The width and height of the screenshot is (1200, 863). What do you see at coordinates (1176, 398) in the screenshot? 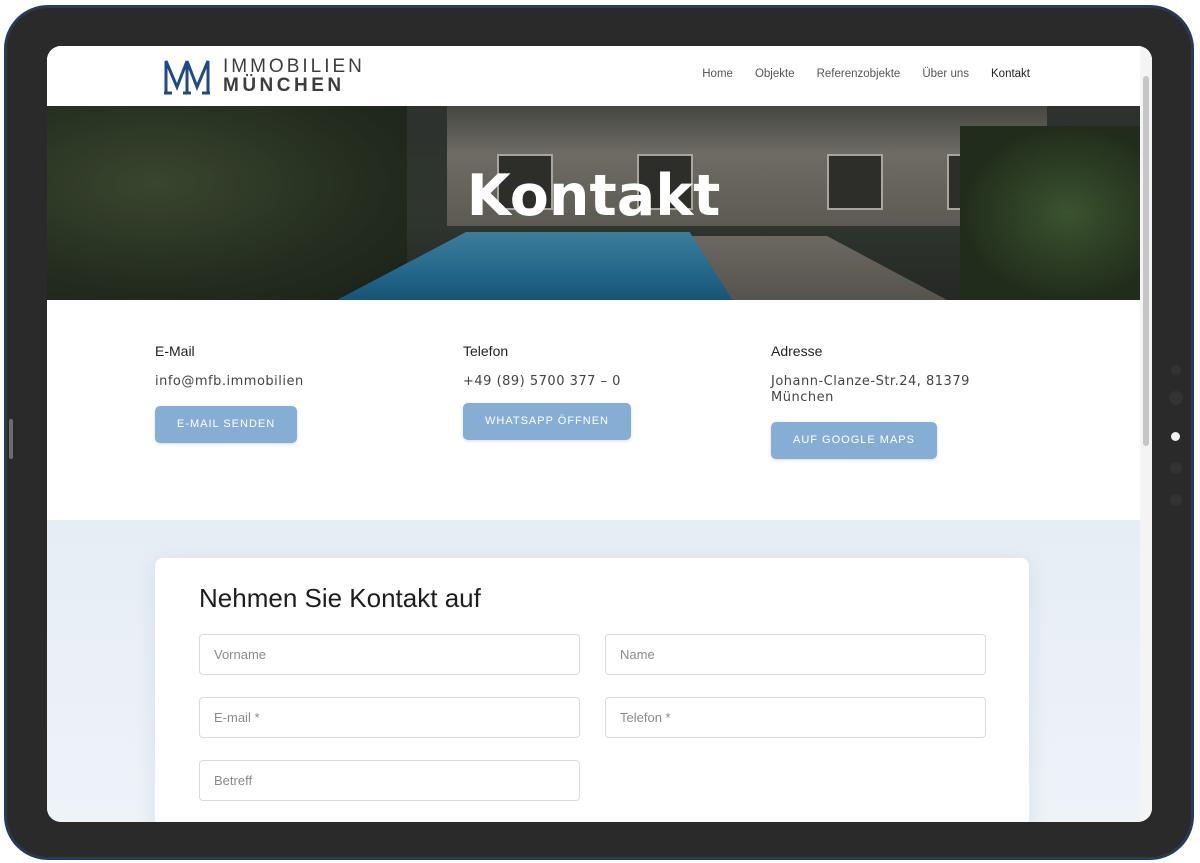
I see `camera-lens` at bounding box center [1176, 398].